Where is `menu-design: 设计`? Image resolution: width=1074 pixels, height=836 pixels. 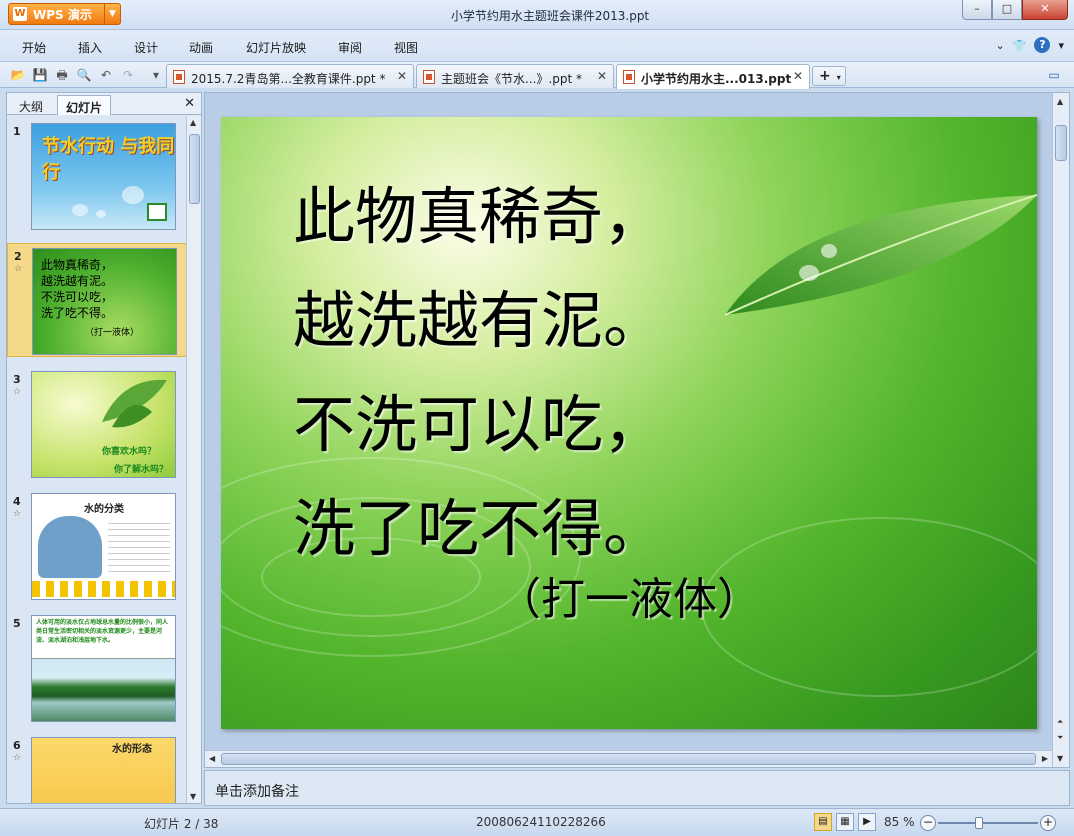 menu-design: 设计 is located at coordinates (146, 47).